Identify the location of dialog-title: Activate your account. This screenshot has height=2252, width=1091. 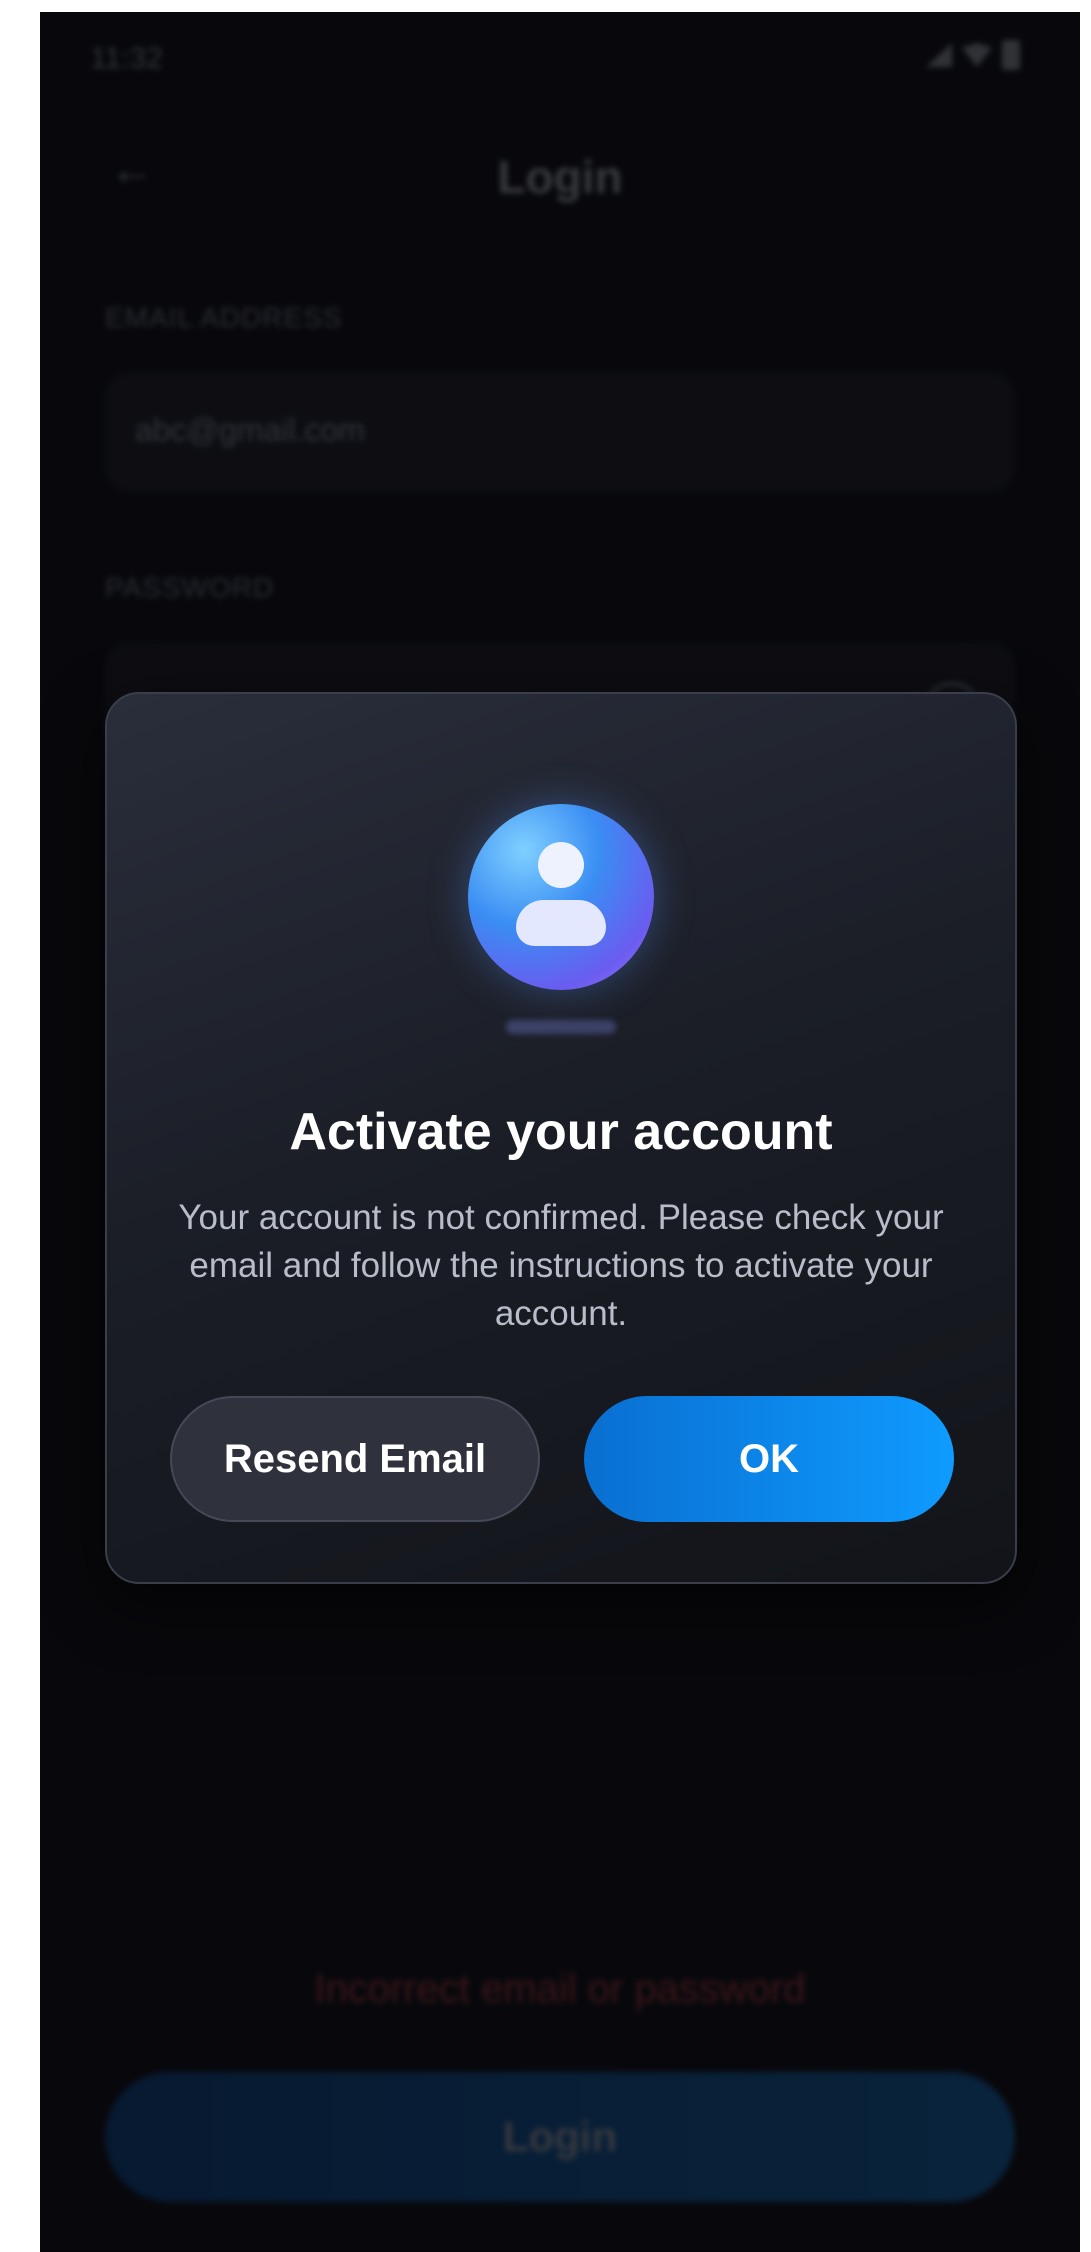
(561, 1132).